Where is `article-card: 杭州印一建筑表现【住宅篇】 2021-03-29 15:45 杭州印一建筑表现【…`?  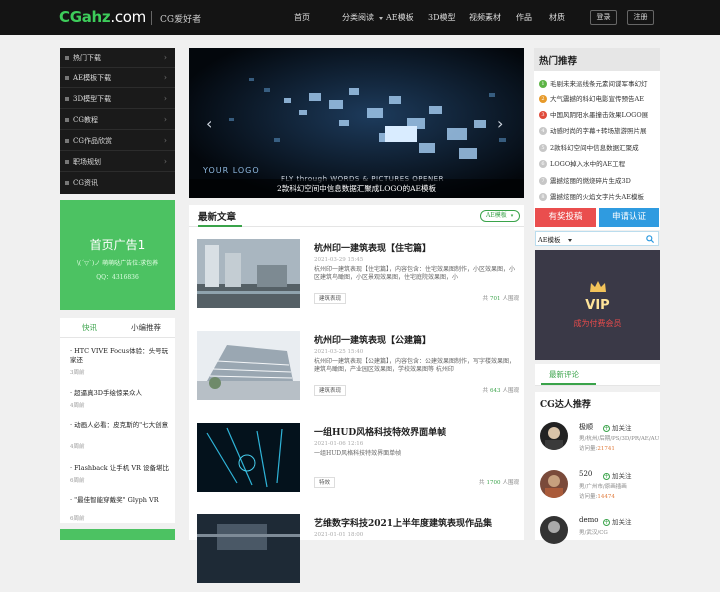 article-card: 杭州印一建筑表现【住宅篇】 2021-03-29 15:45 杭州印一建筑表现【… is located at coordinates (358, 278).